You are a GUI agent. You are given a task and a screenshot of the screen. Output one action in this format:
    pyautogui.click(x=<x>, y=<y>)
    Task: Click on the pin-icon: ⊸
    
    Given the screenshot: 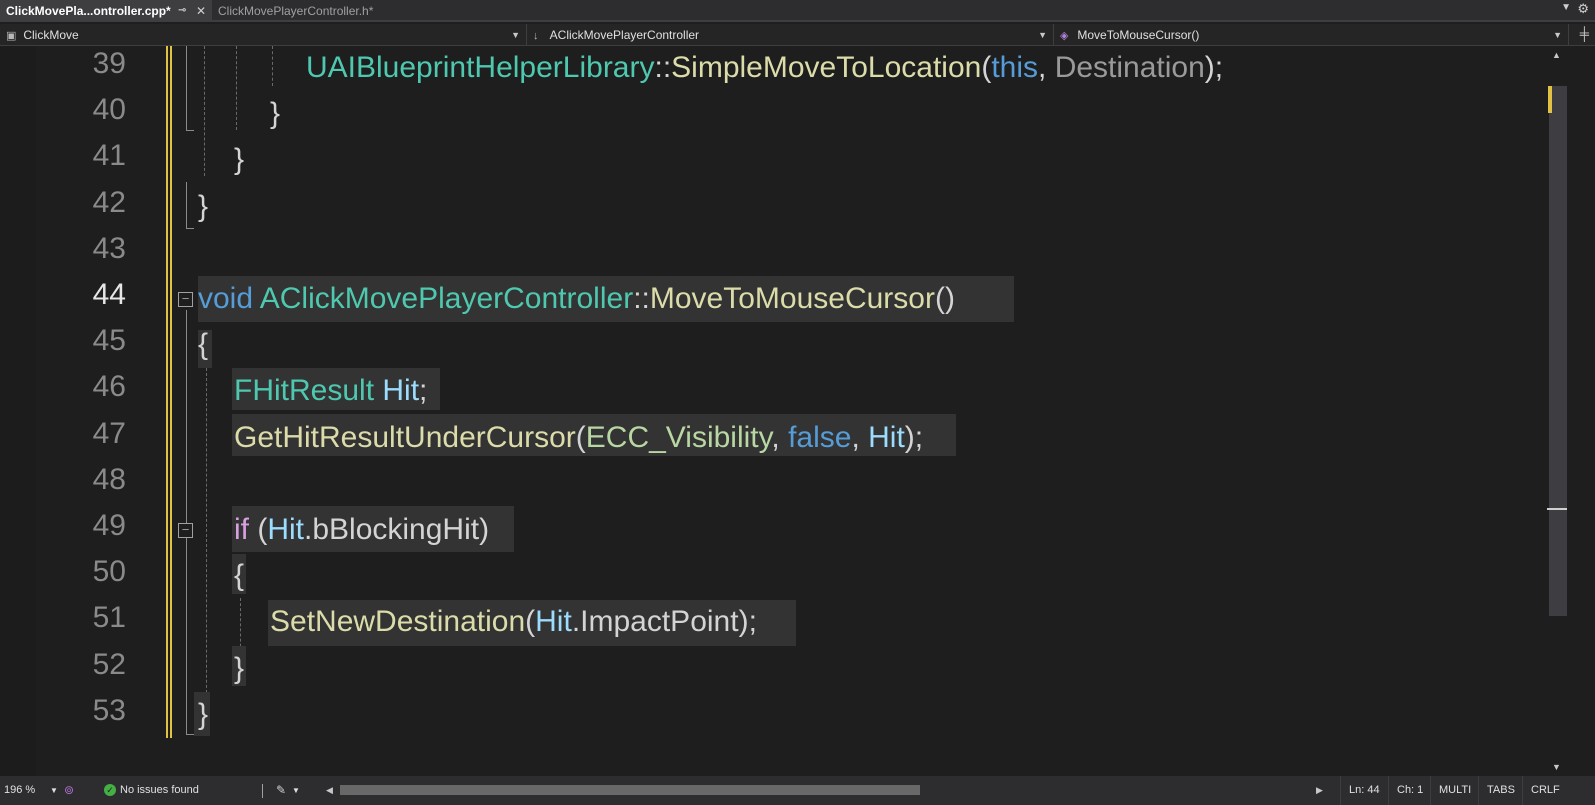 What is the action you would take?
    pyautogui.click(x=182, y=11)
    